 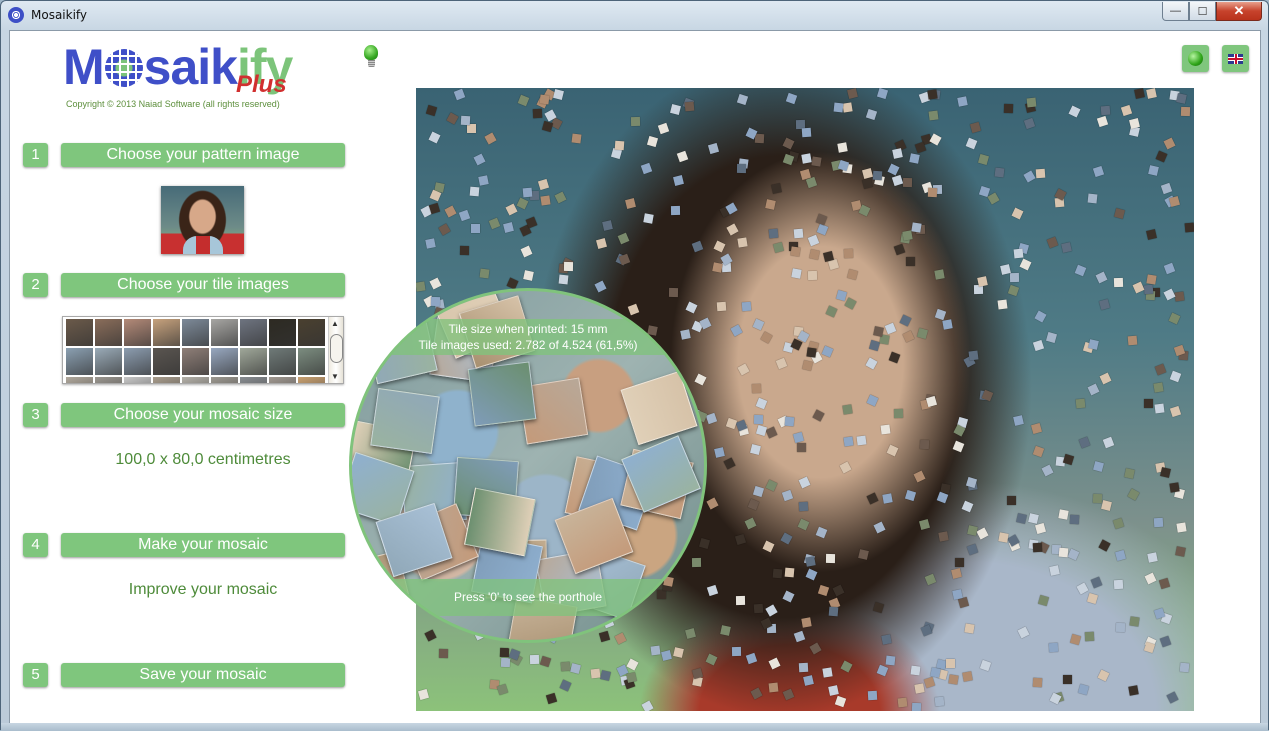 I want to click on maximize-button: ☐, so click(x=1202, y=11).